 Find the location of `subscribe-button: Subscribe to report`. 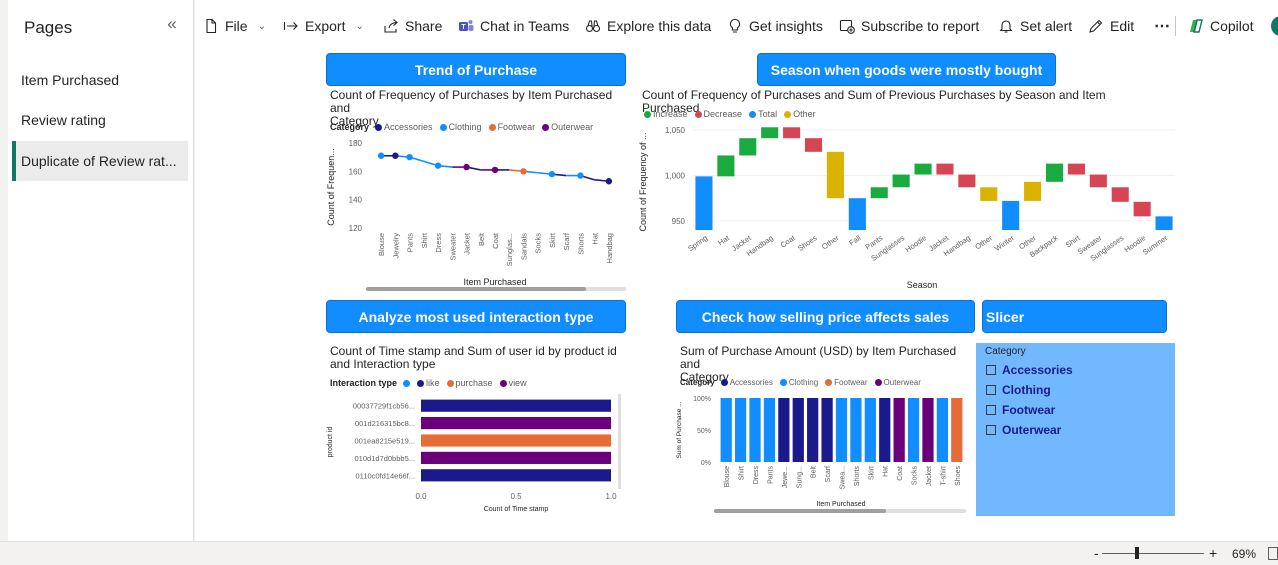

subscribe-button: Subscribe to report is located at coordinates (909, 26).